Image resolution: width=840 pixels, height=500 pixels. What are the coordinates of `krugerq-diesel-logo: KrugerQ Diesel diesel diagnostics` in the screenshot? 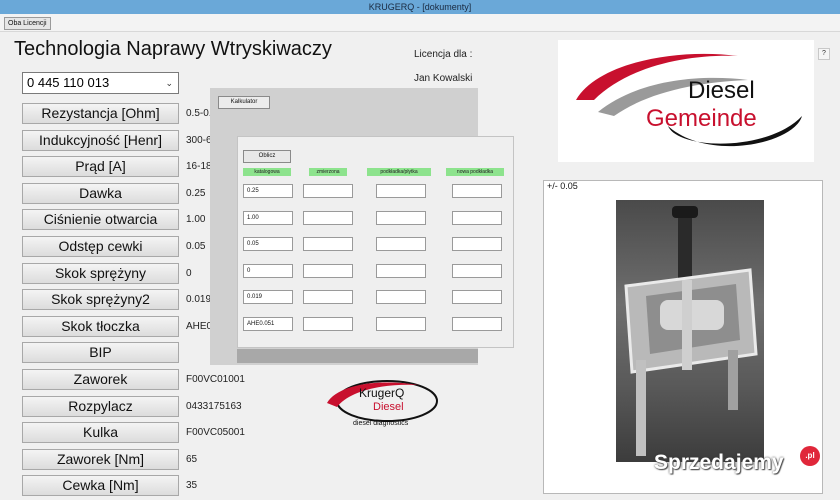 It's located at (382, 403).